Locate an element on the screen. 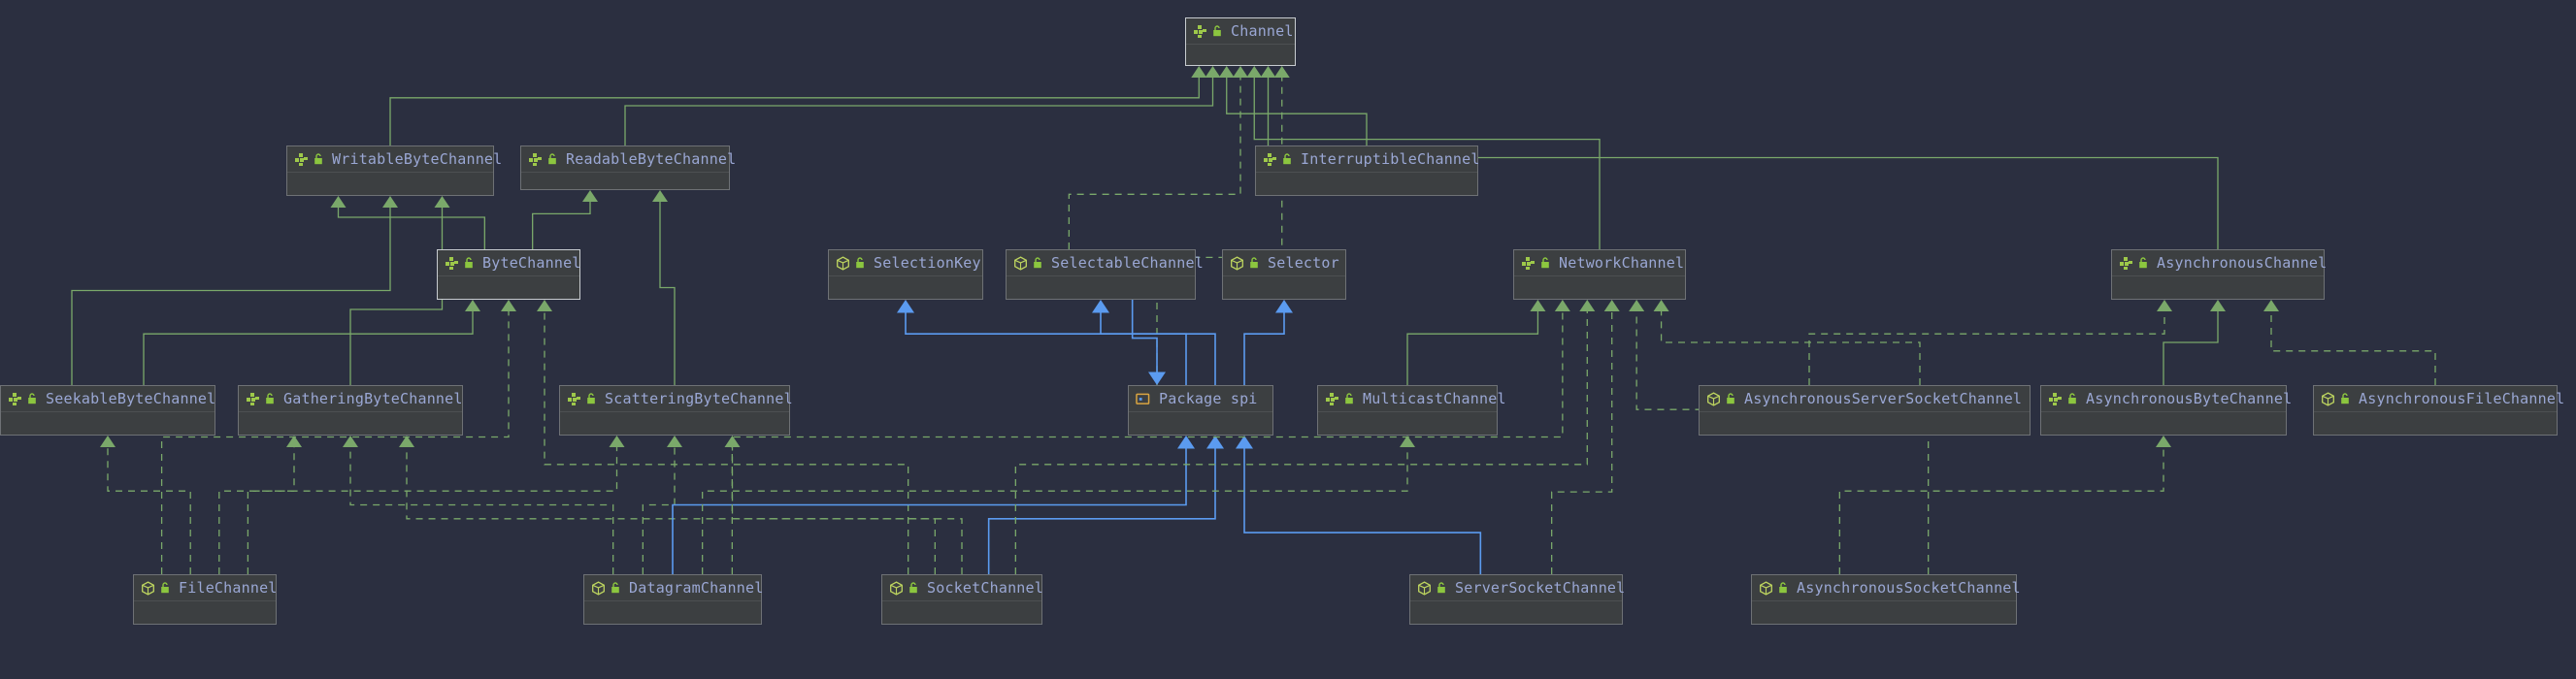  class-node-bytechannel: ByteChannel is located at coordinates (508, 274).